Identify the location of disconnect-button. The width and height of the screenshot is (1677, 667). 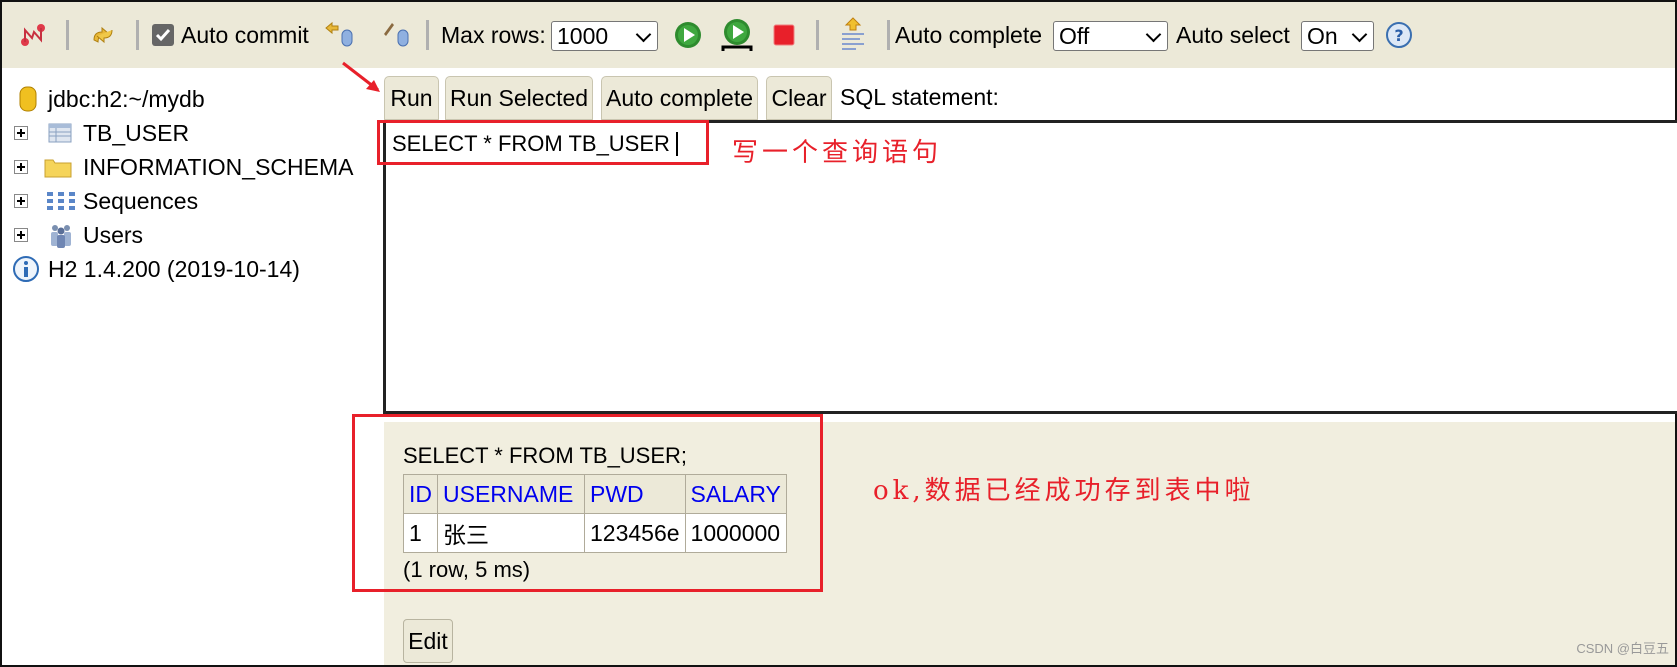
(33, 35).